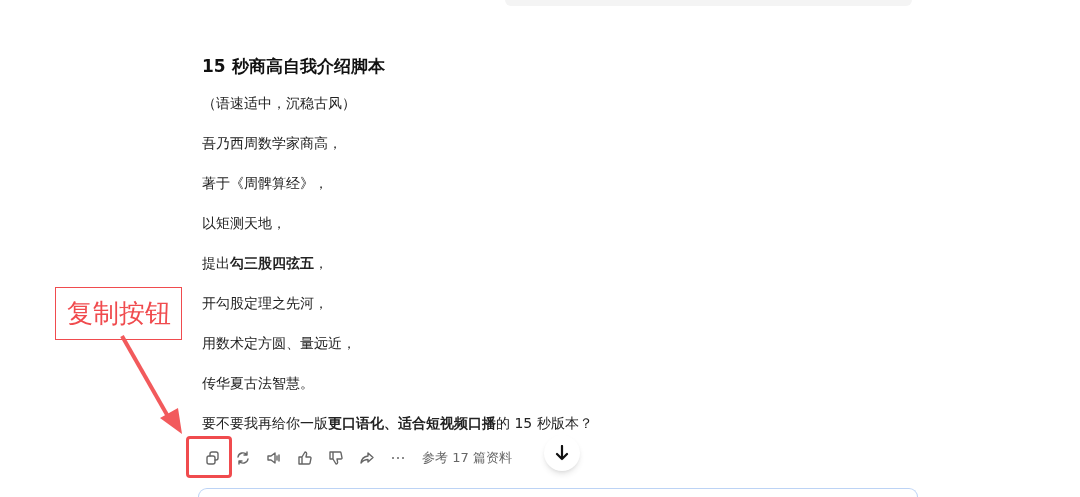  What do you see at coordinates (258, 383) in the screenshot?
I see `response-paragraph: 传华夏古法智慧。` at bounding box center [258, 383].